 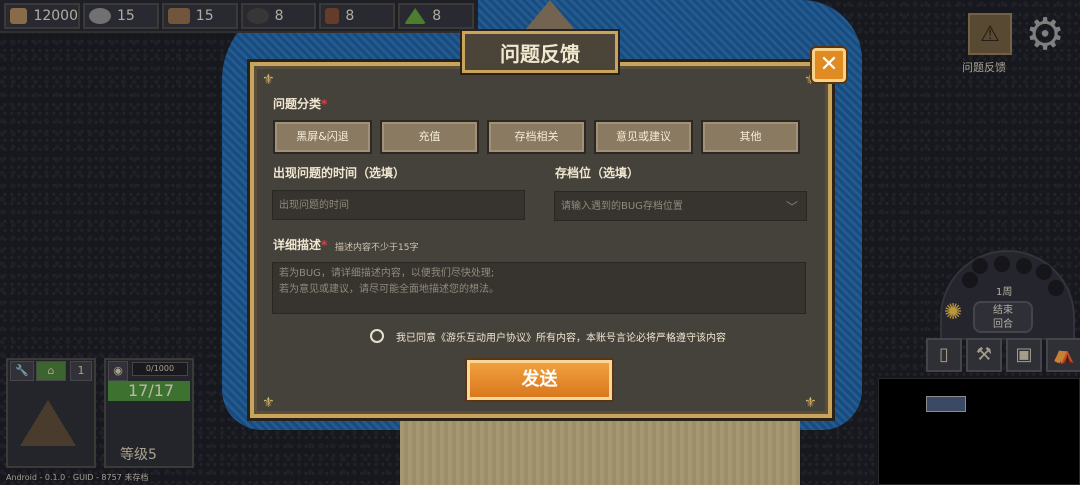 What do you see at coordinates (389, 289) in the screenshot?
I see `detail-placeholder-line2: 若为意见或建议，请尽可能全面地描述您的想法。` at bounding box center [389, 289].